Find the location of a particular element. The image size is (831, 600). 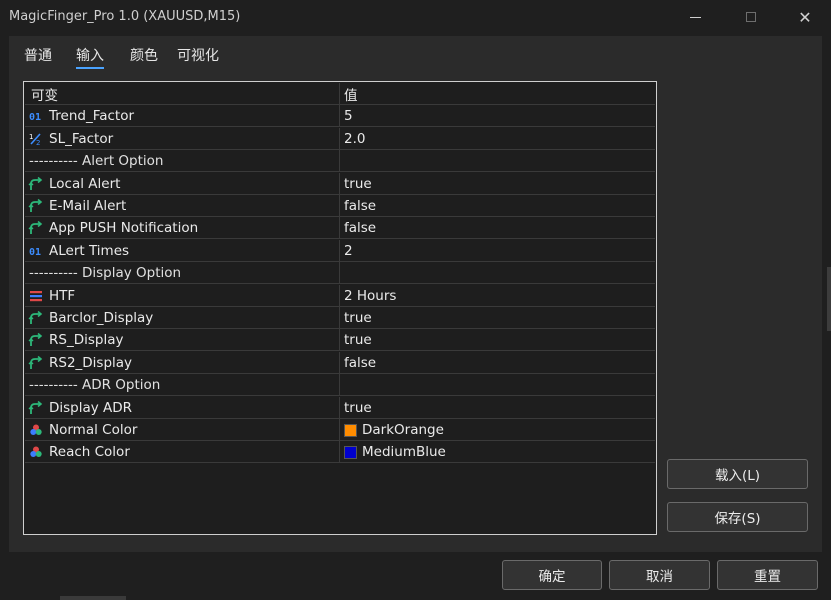

fraction-icon: 12 is located at coordinates (36, 139).